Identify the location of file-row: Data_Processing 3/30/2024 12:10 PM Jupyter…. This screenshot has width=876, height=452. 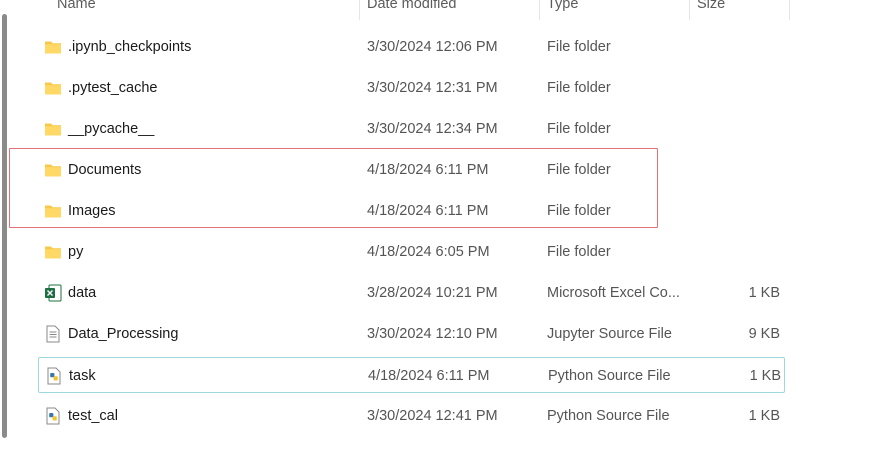
(411, 334).